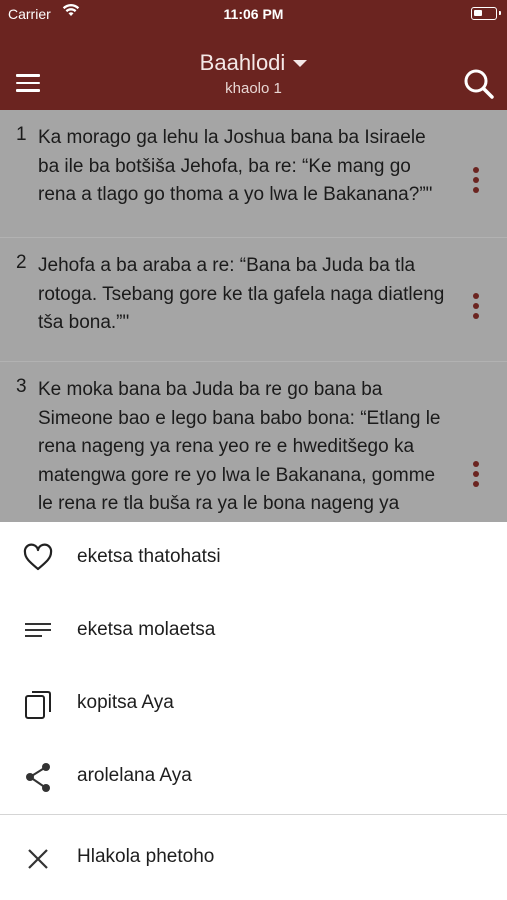  What do you see at coordinates (253, 630) in the screenshot?
I see `add-note-option: eketsa molaetsa` at bounding box center [253, 630].